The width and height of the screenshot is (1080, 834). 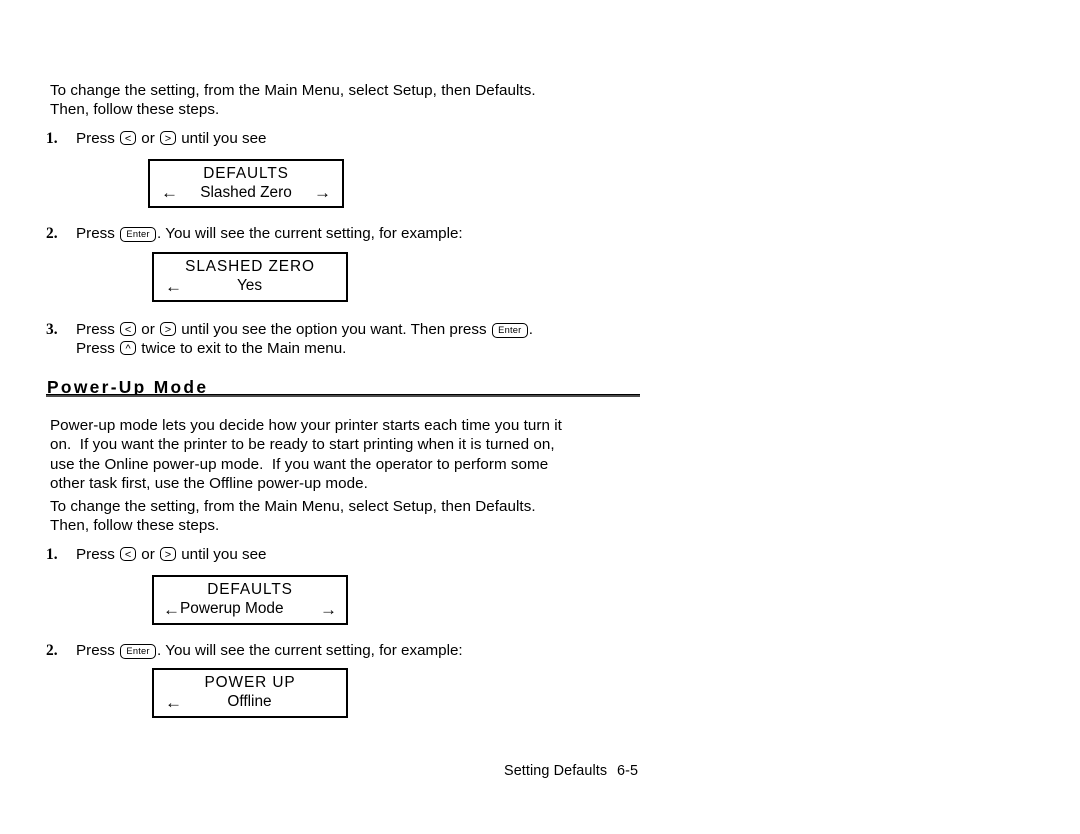 I want to click on lcd-title: SLASHED ZERO, so click(x=250, y=266).